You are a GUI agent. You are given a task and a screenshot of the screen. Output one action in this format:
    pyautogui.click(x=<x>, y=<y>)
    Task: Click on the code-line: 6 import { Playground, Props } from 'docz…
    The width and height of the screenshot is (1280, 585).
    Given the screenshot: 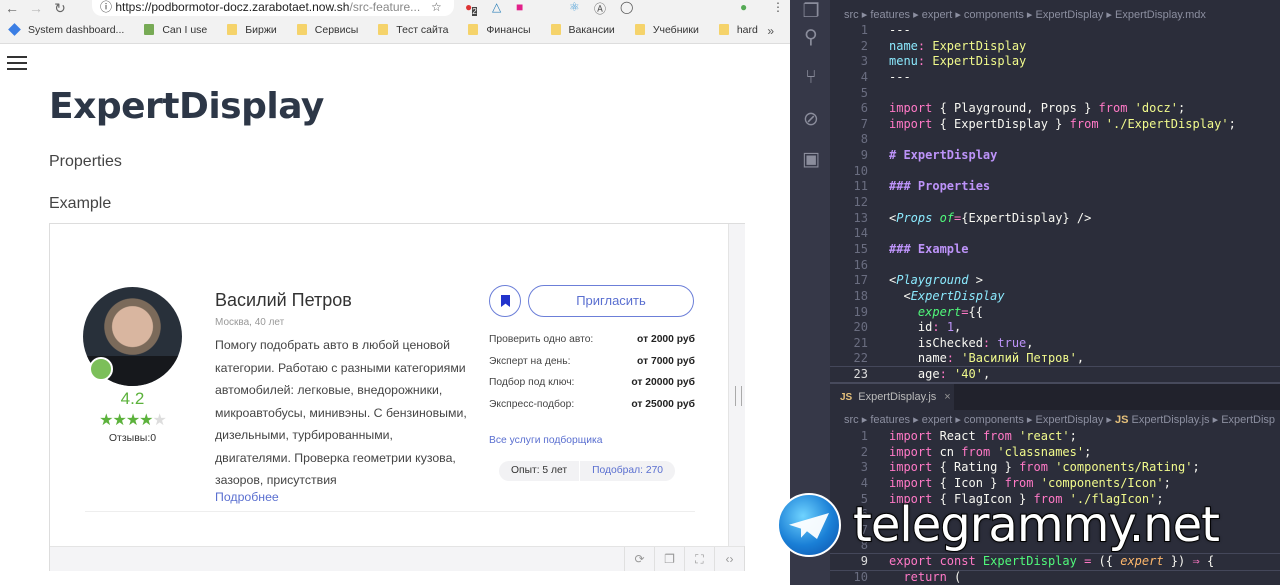 What is the action you would take?
    pyautogui.click(x=1055, y=109)
    